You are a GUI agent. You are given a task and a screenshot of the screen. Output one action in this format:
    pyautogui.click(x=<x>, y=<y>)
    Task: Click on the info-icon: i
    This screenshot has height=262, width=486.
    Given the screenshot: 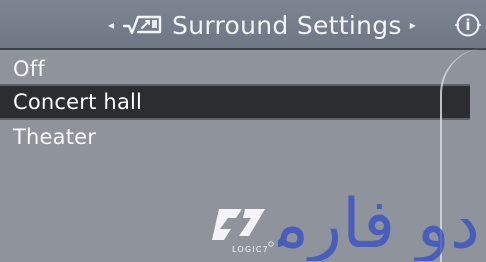 What is the action you would take?
    pyautogui.click(x=468, y=25)
    